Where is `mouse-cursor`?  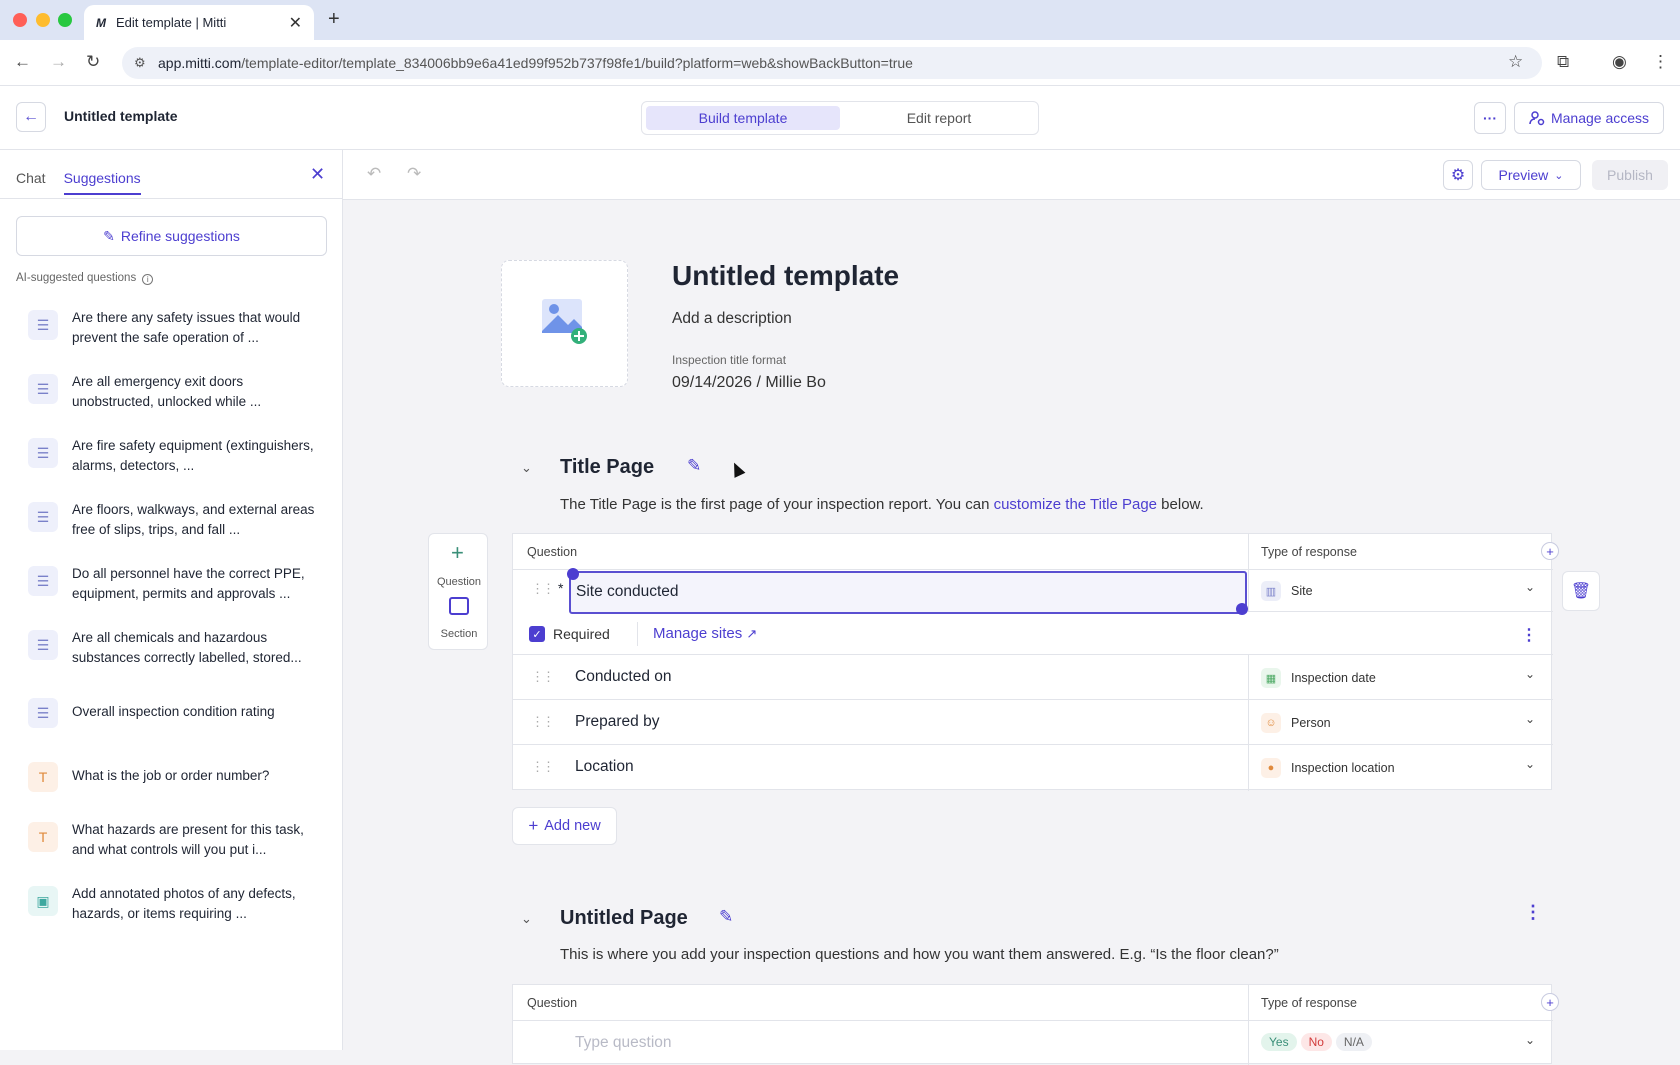 mouse-cursor is located at coordinates (737, 469).